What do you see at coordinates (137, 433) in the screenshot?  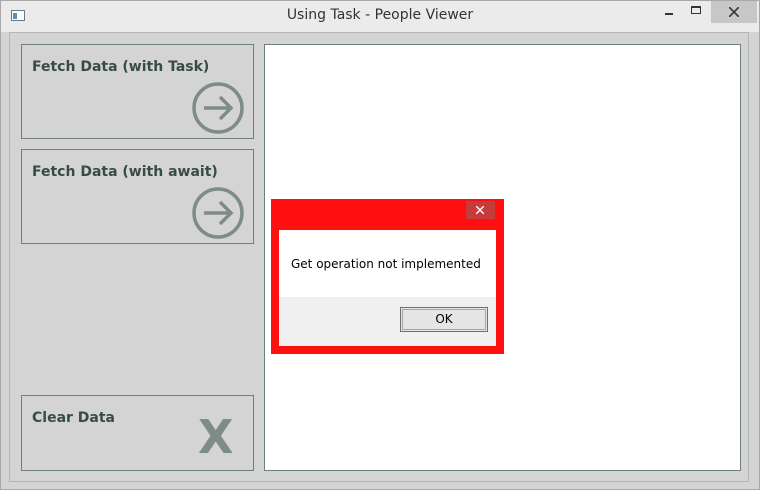 I see `clear-data-button: Clear Data X` at bounding box center [137, 433].